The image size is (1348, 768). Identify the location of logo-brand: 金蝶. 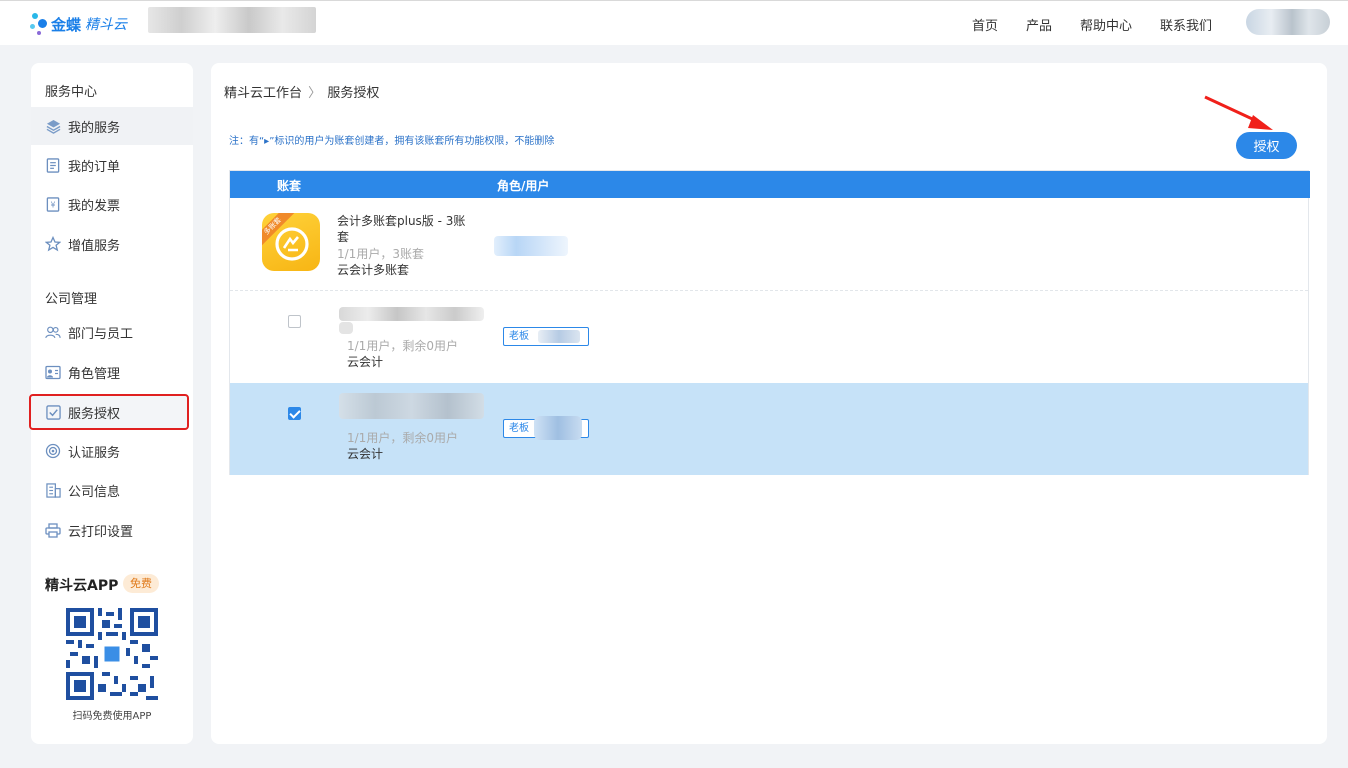
(66, 24).